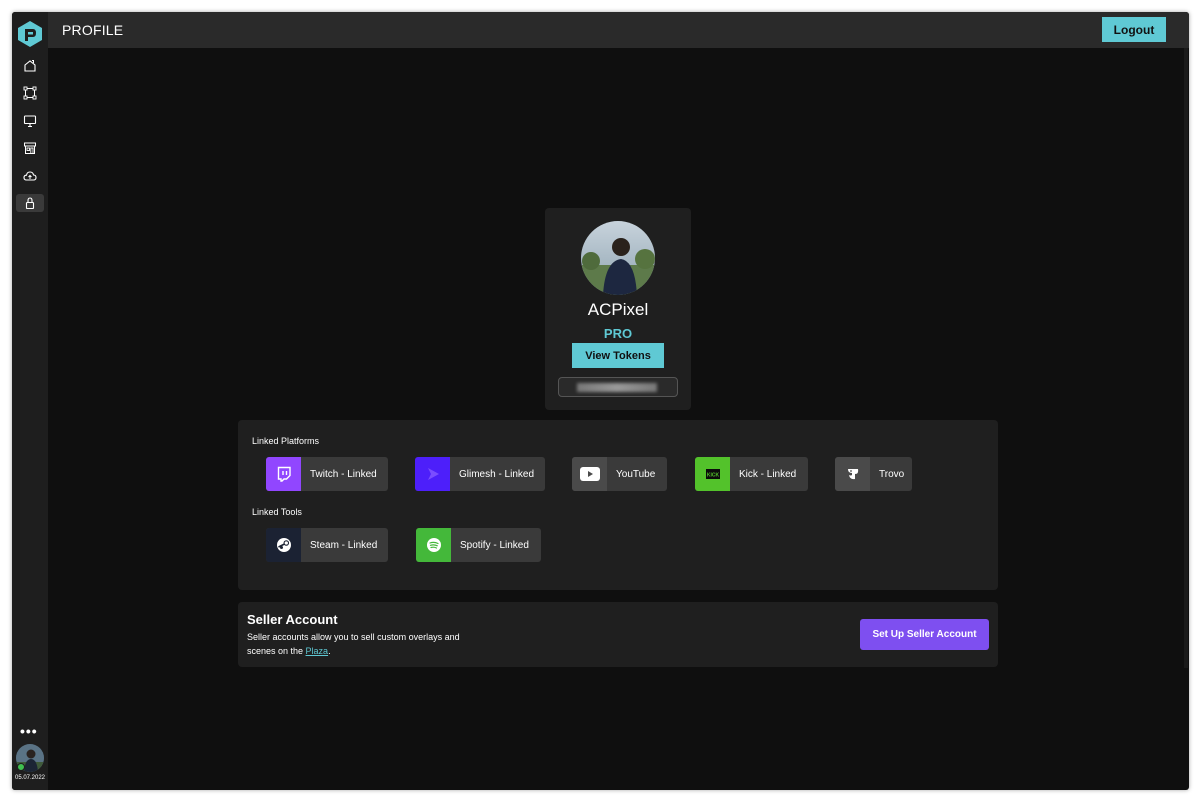 The image size is (1200, 801). What do you see at coordinates (29, 731) in the screenshot?
I see `more-menu-button: •••` at bounding box center [29, 731].